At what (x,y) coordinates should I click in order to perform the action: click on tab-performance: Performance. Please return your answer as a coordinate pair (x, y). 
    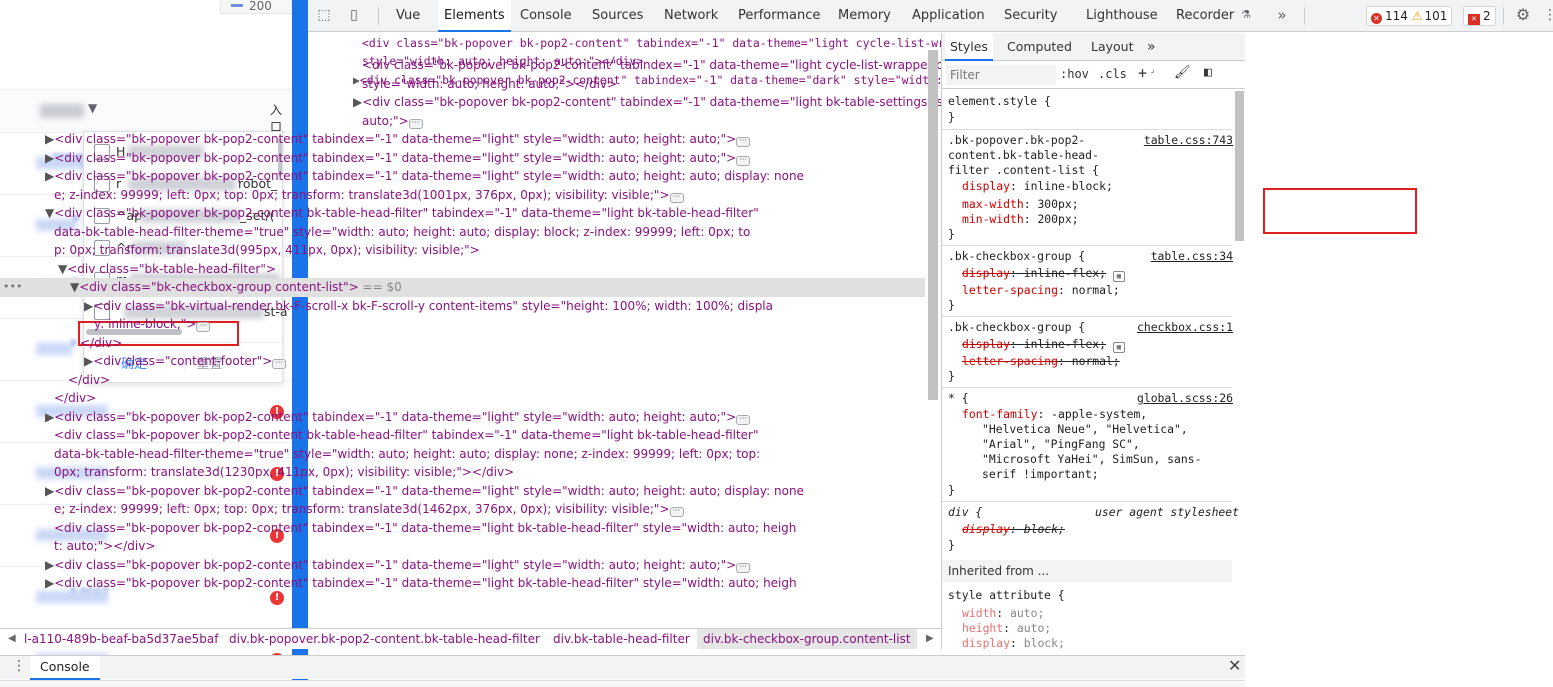
    Looking at the image, I should click on (779, 16).